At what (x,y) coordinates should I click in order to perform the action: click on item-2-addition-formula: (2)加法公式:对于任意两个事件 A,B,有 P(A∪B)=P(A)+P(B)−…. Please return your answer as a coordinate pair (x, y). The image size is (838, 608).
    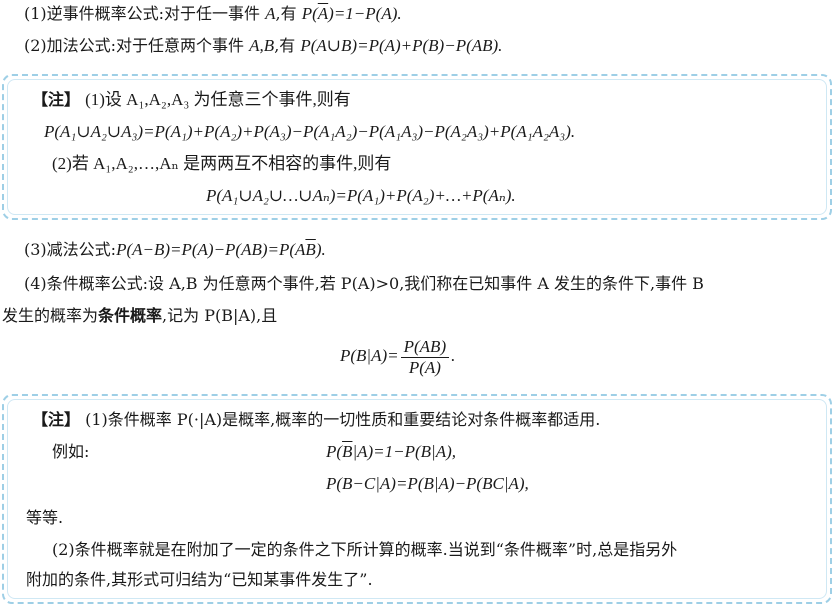
    Looking at the image, I should click on (263, 46).